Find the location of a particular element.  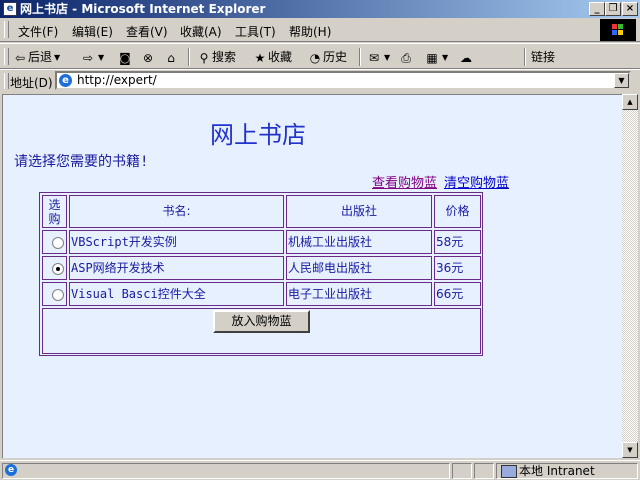

address-input: e http://expert/ ▼ is located at coordinates (343, 80).